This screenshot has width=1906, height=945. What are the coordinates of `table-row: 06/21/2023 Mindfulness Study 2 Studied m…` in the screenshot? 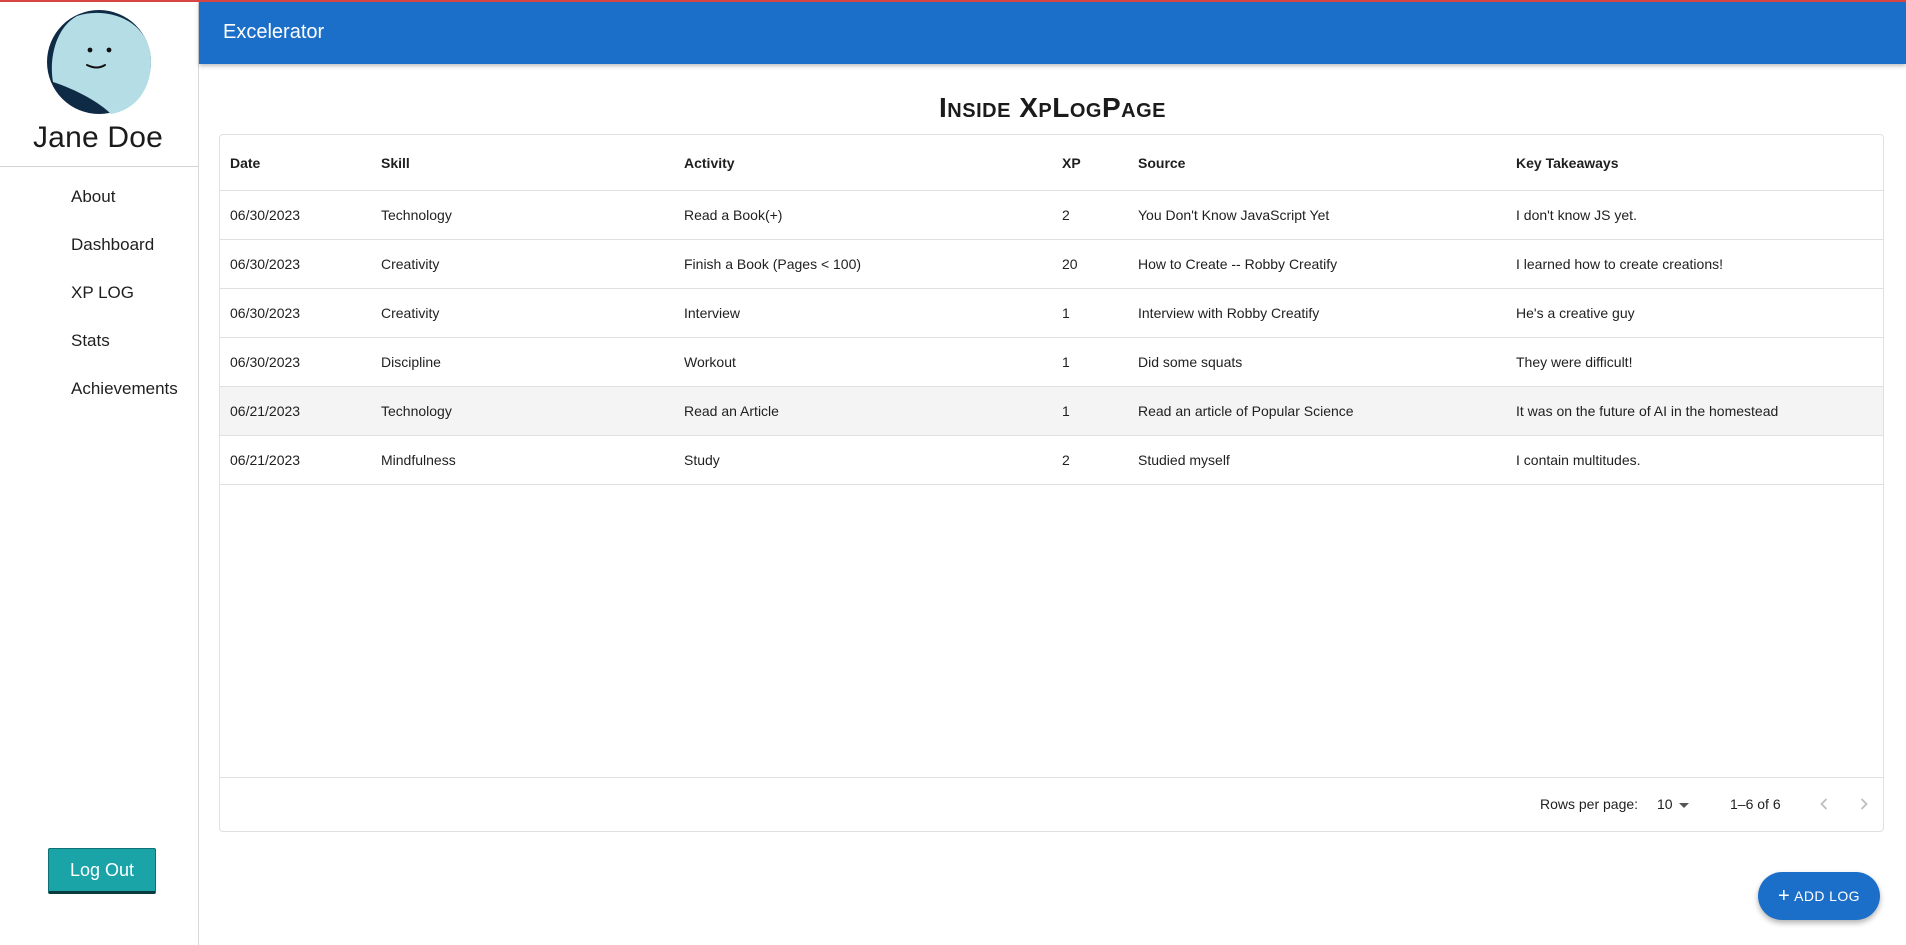 It's located at (1051, 460).